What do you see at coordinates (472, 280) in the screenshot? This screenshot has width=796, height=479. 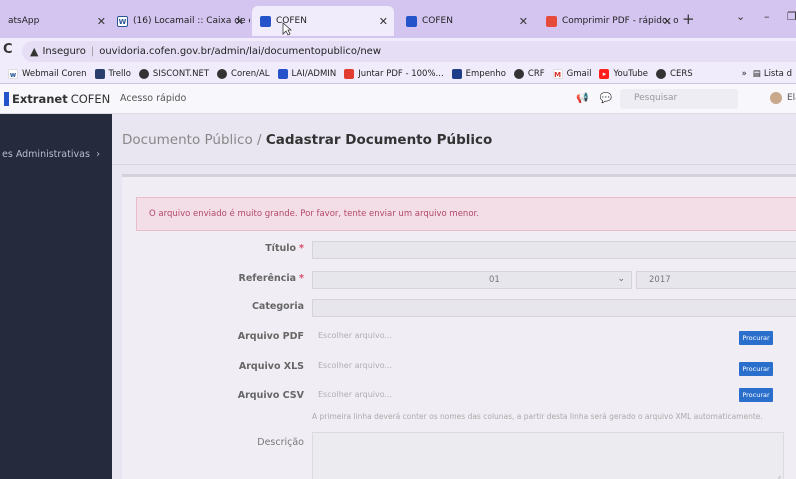 I see `referencia-month-select: 01 ⌄` at bounding box center [472, 280].